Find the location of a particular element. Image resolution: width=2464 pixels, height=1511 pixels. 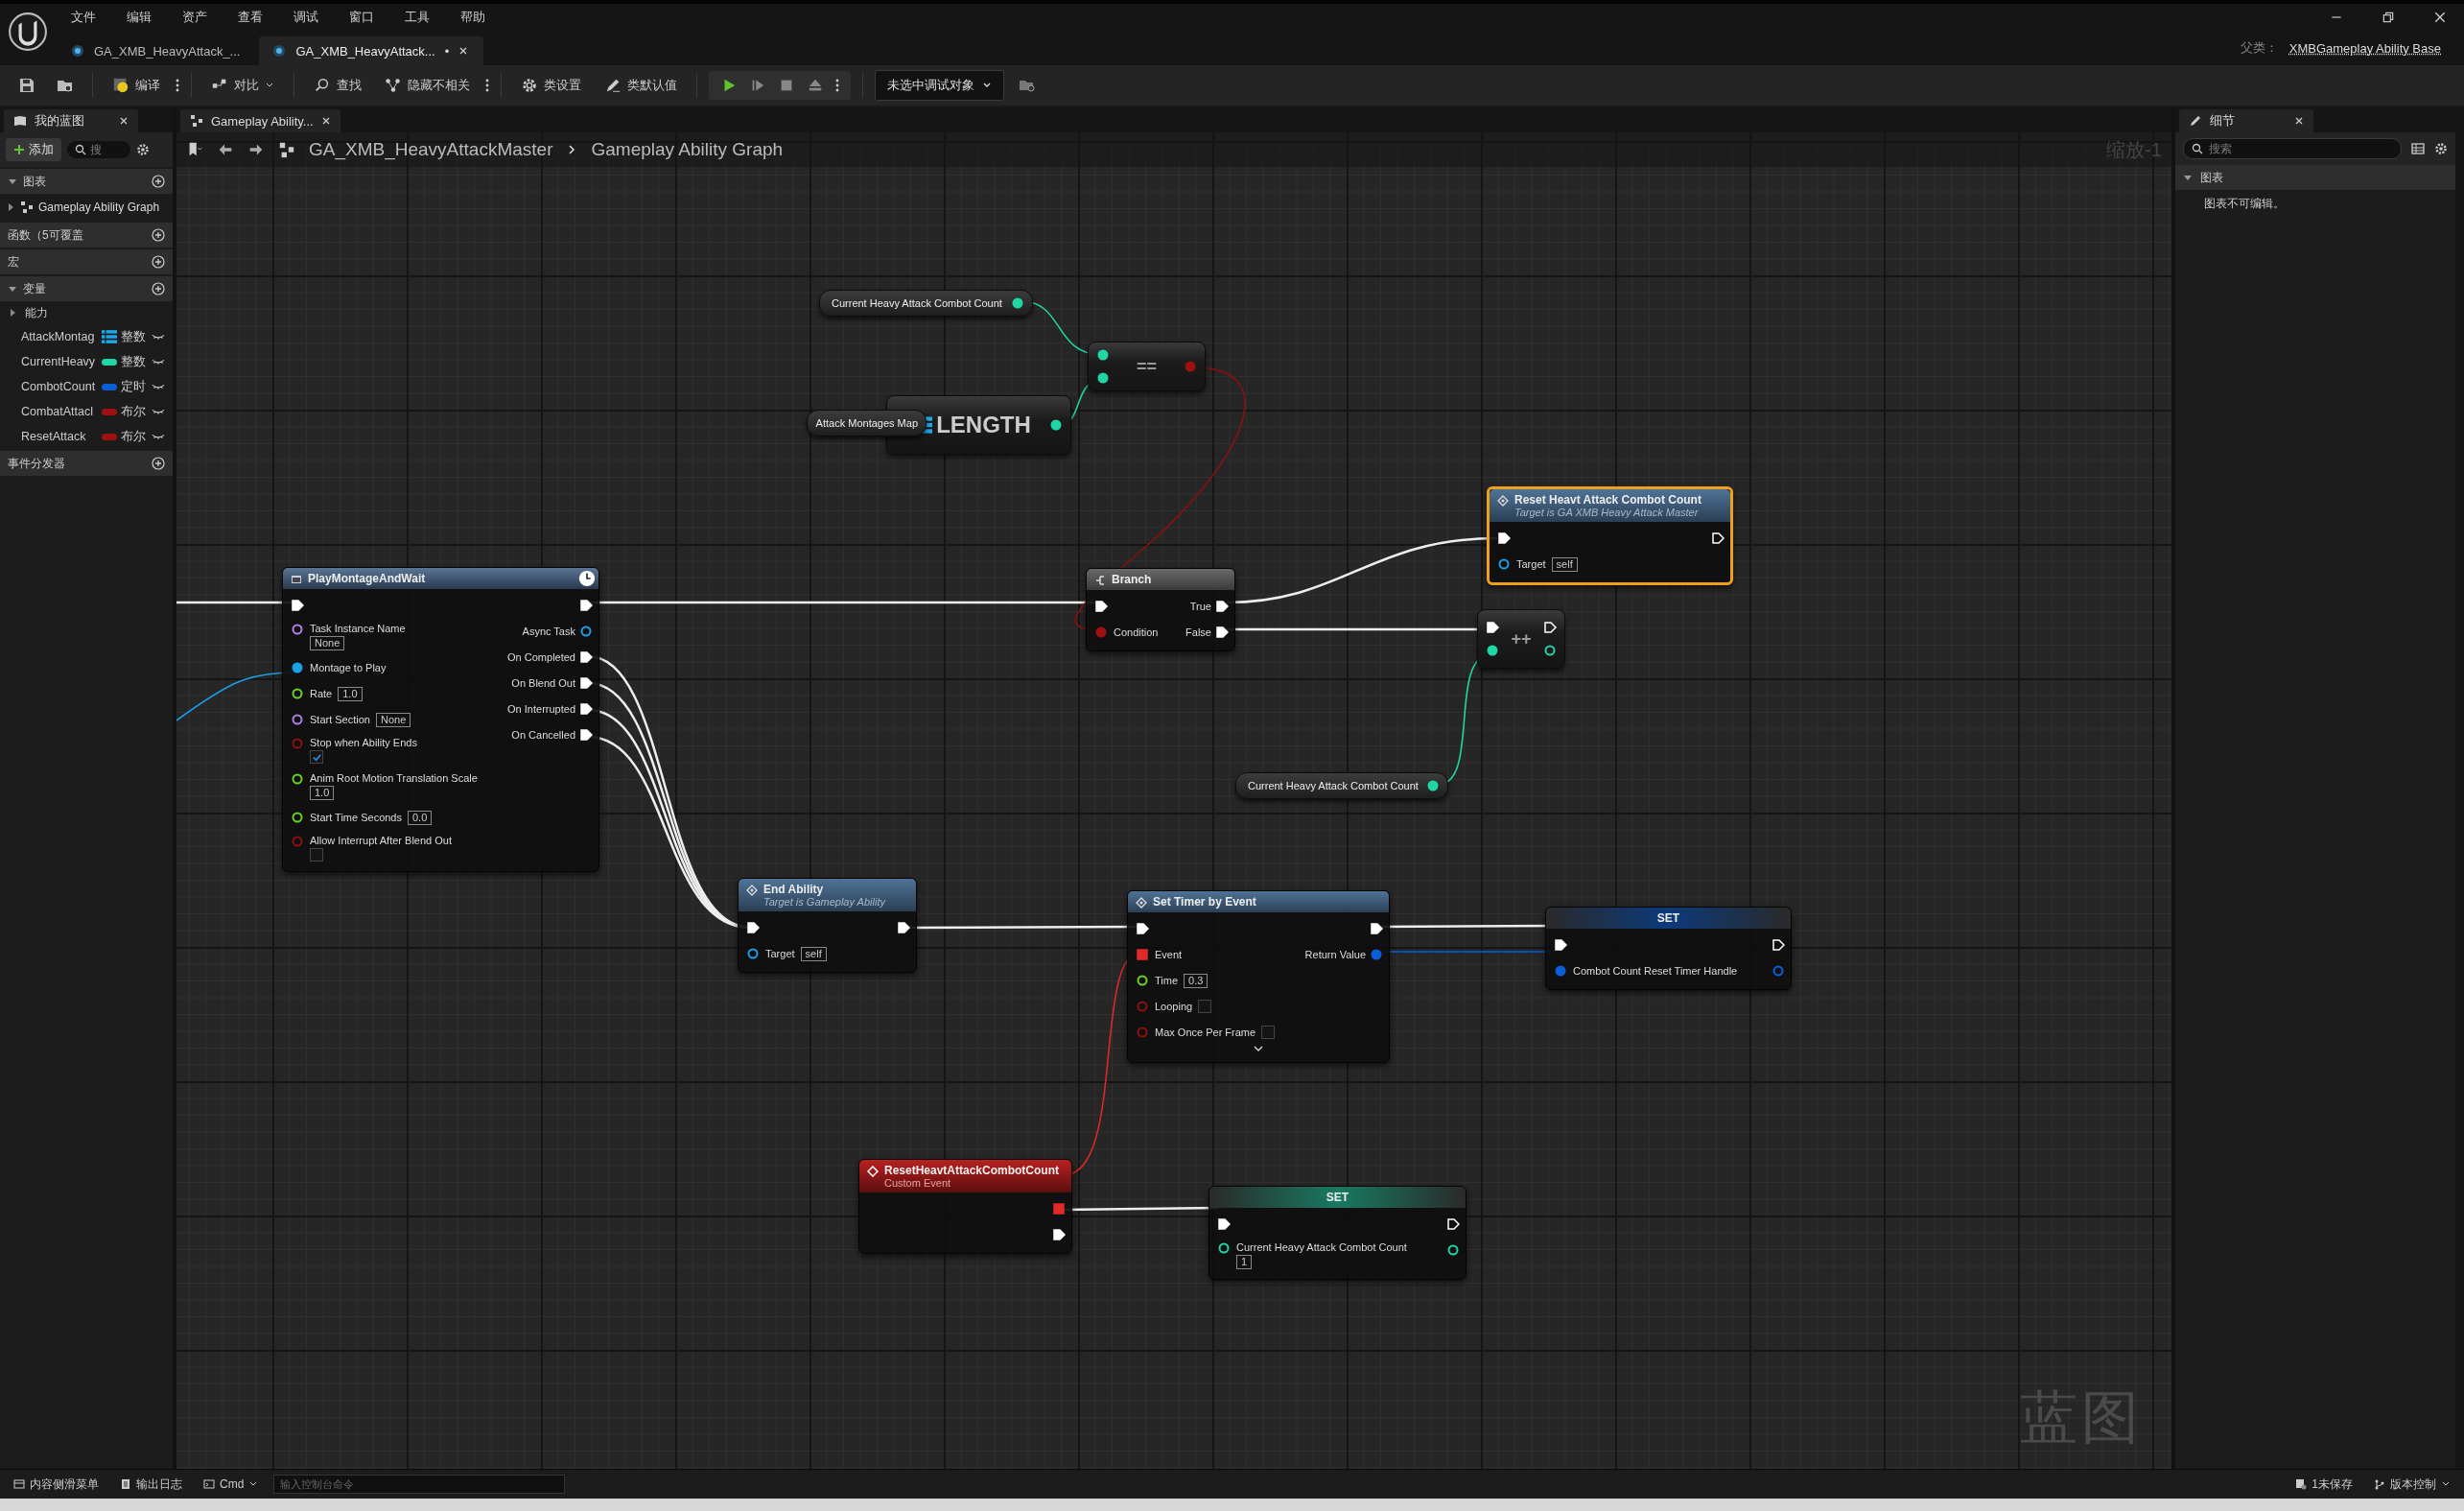

breadcrumb-item: Gameplay Ability Graph is located at coordinates (688, 149).